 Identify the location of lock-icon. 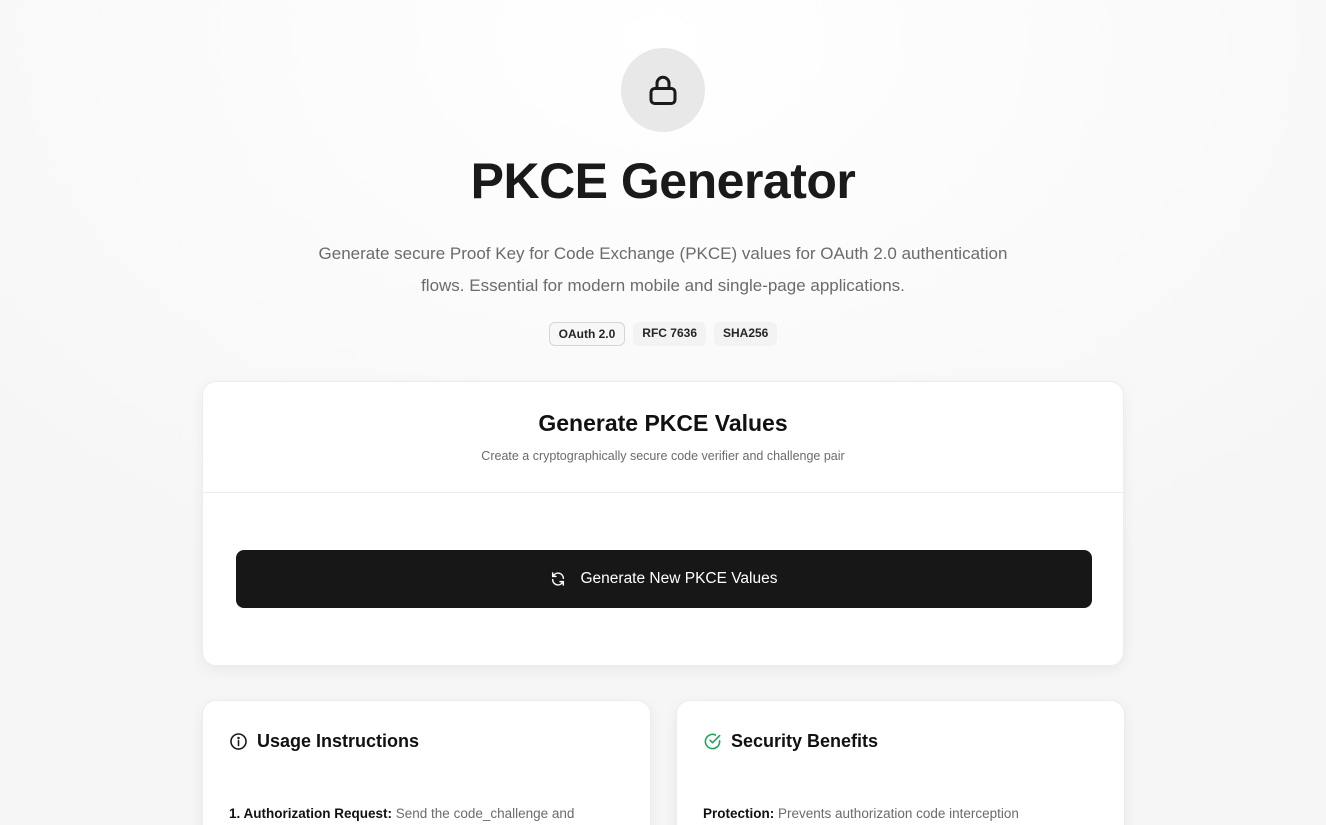
(663, 90).